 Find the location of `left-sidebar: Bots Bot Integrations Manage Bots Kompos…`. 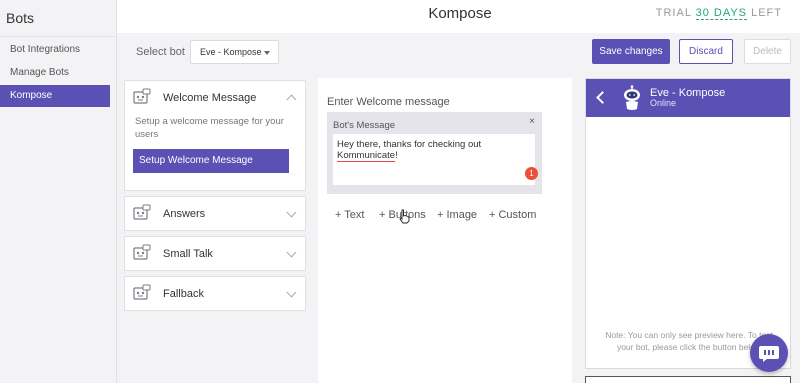

left-sidebar: Bots Bot Integrations Manage Bots Kompos… is located at coordinates (58, 191).